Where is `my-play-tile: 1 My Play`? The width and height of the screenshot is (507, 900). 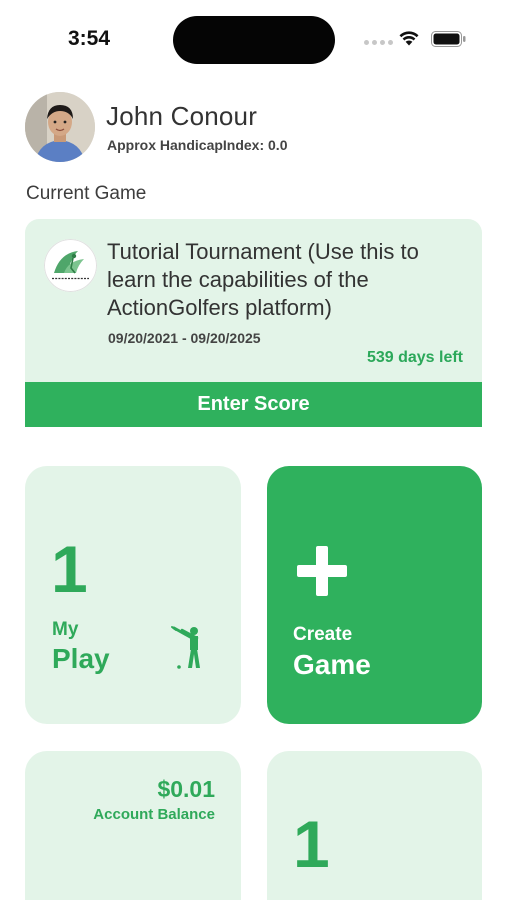
my-play-tile: 1 My Play is located at coordinates (133, 595).